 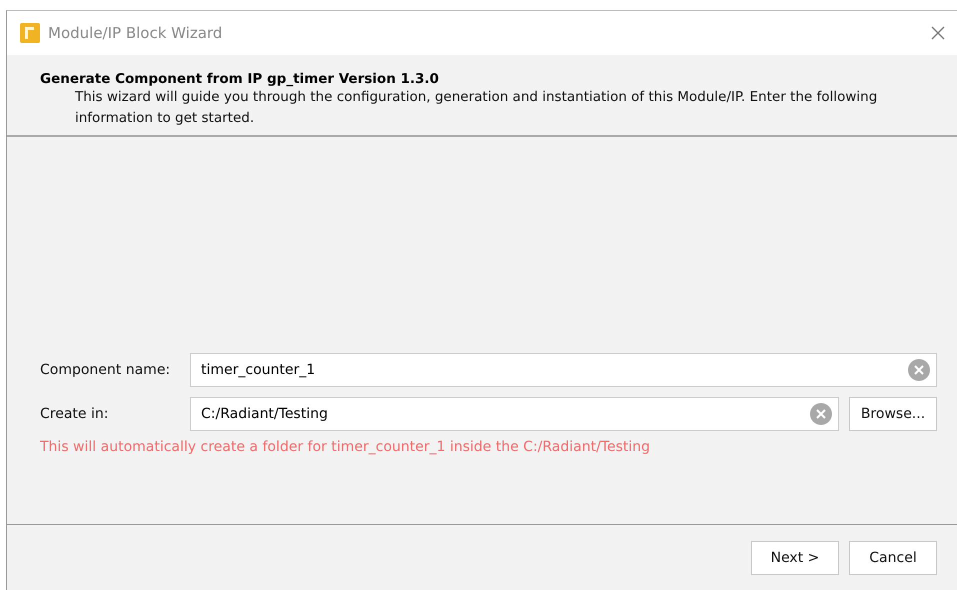 I want to click on wizard-heading: Generate Component from IP gp_timer Version 1.3.0, so click(x=240, y=79).